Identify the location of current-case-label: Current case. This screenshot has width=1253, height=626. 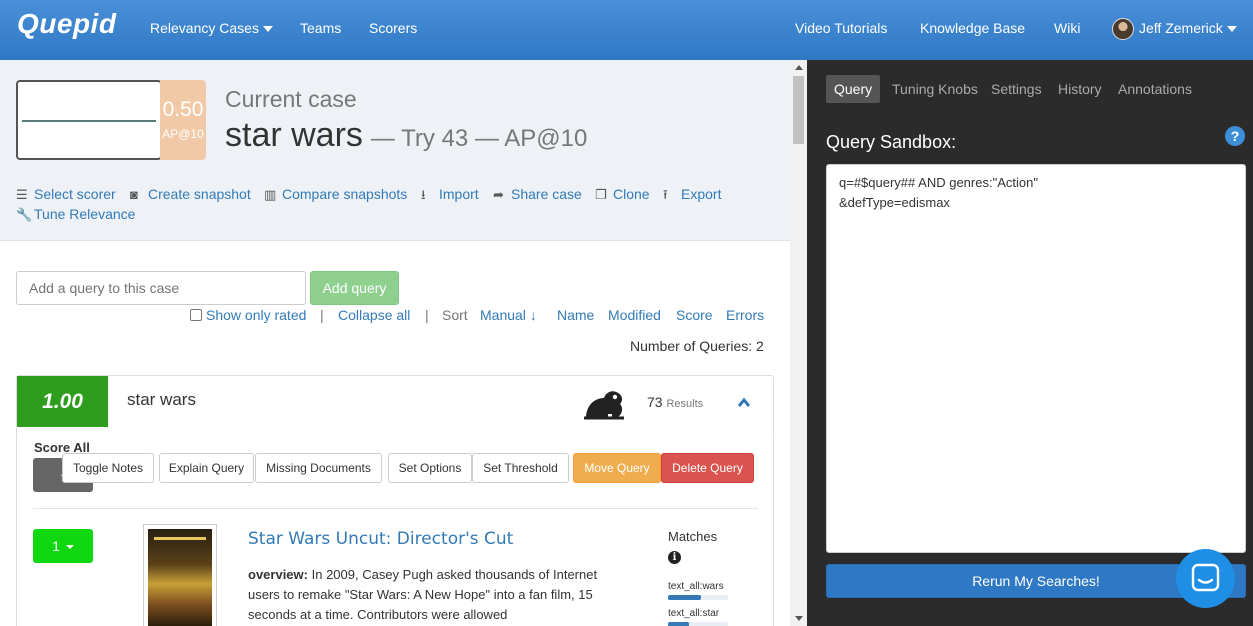
(291, 99).